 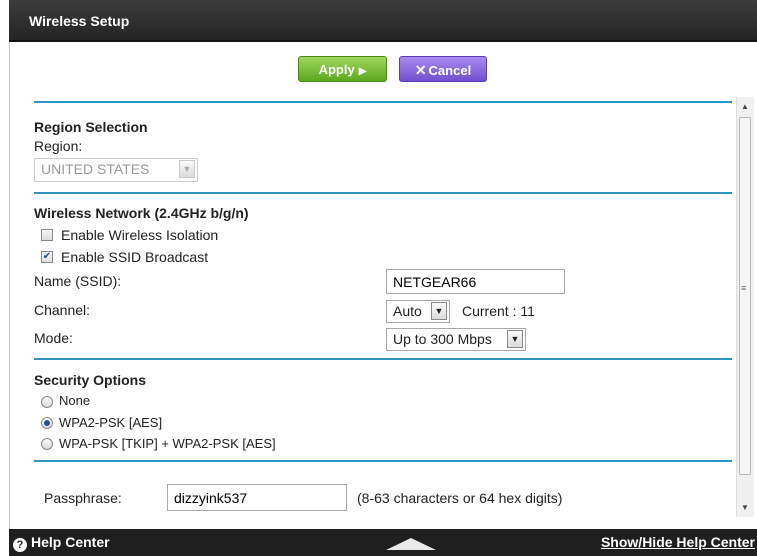 I want to click on title-bar: Wireless Setup, so click(x=383, y=21).